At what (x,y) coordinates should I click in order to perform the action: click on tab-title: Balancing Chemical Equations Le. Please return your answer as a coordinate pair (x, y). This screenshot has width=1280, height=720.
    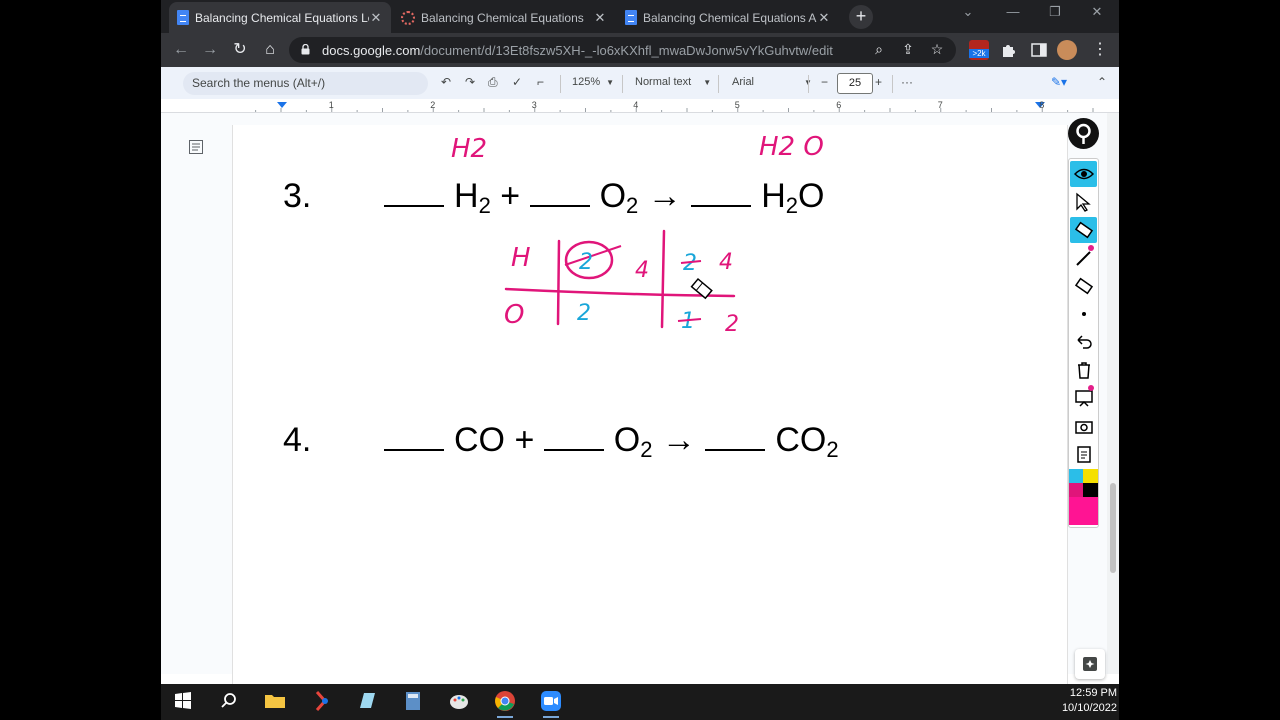
    Looking at the image, I should click on (282, 17).